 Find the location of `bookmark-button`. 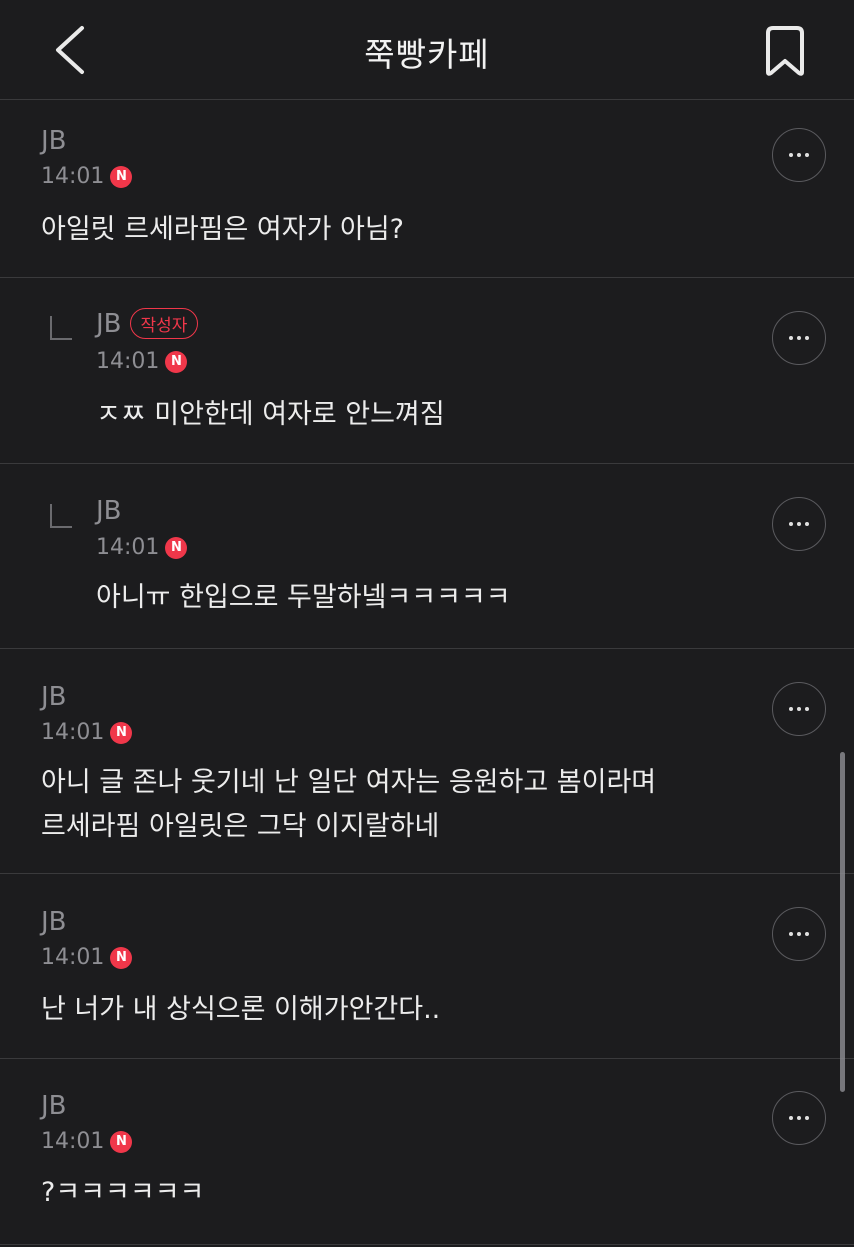

bookmark-button is located at coordinates (785, 51).